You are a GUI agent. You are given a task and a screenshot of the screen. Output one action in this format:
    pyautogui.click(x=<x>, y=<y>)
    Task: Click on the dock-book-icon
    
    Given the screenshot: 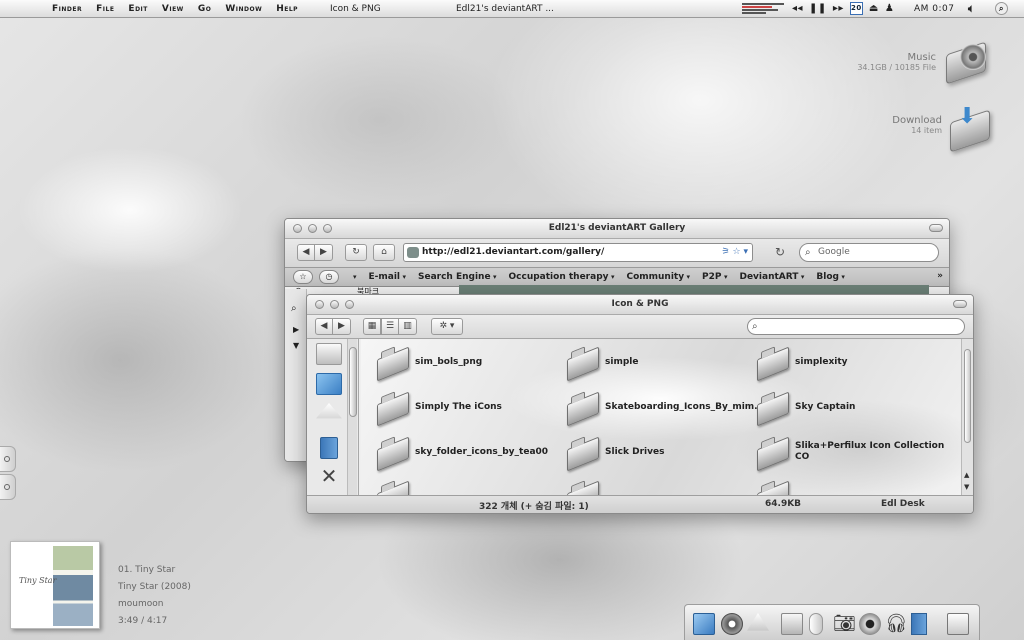 What is the action you would take?
    pyautogui.click(x=919, y=624)
    